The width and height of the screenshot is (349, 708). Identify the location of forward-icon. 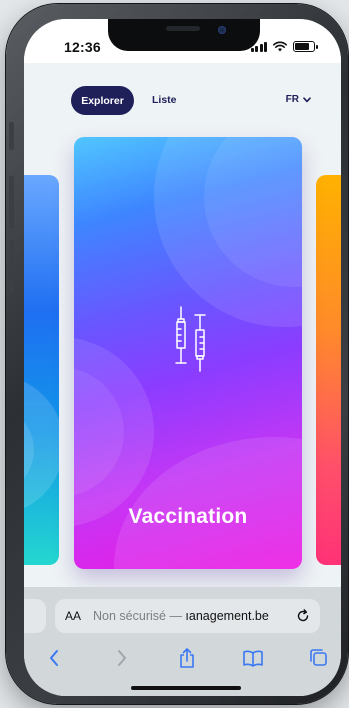
(121, 658).